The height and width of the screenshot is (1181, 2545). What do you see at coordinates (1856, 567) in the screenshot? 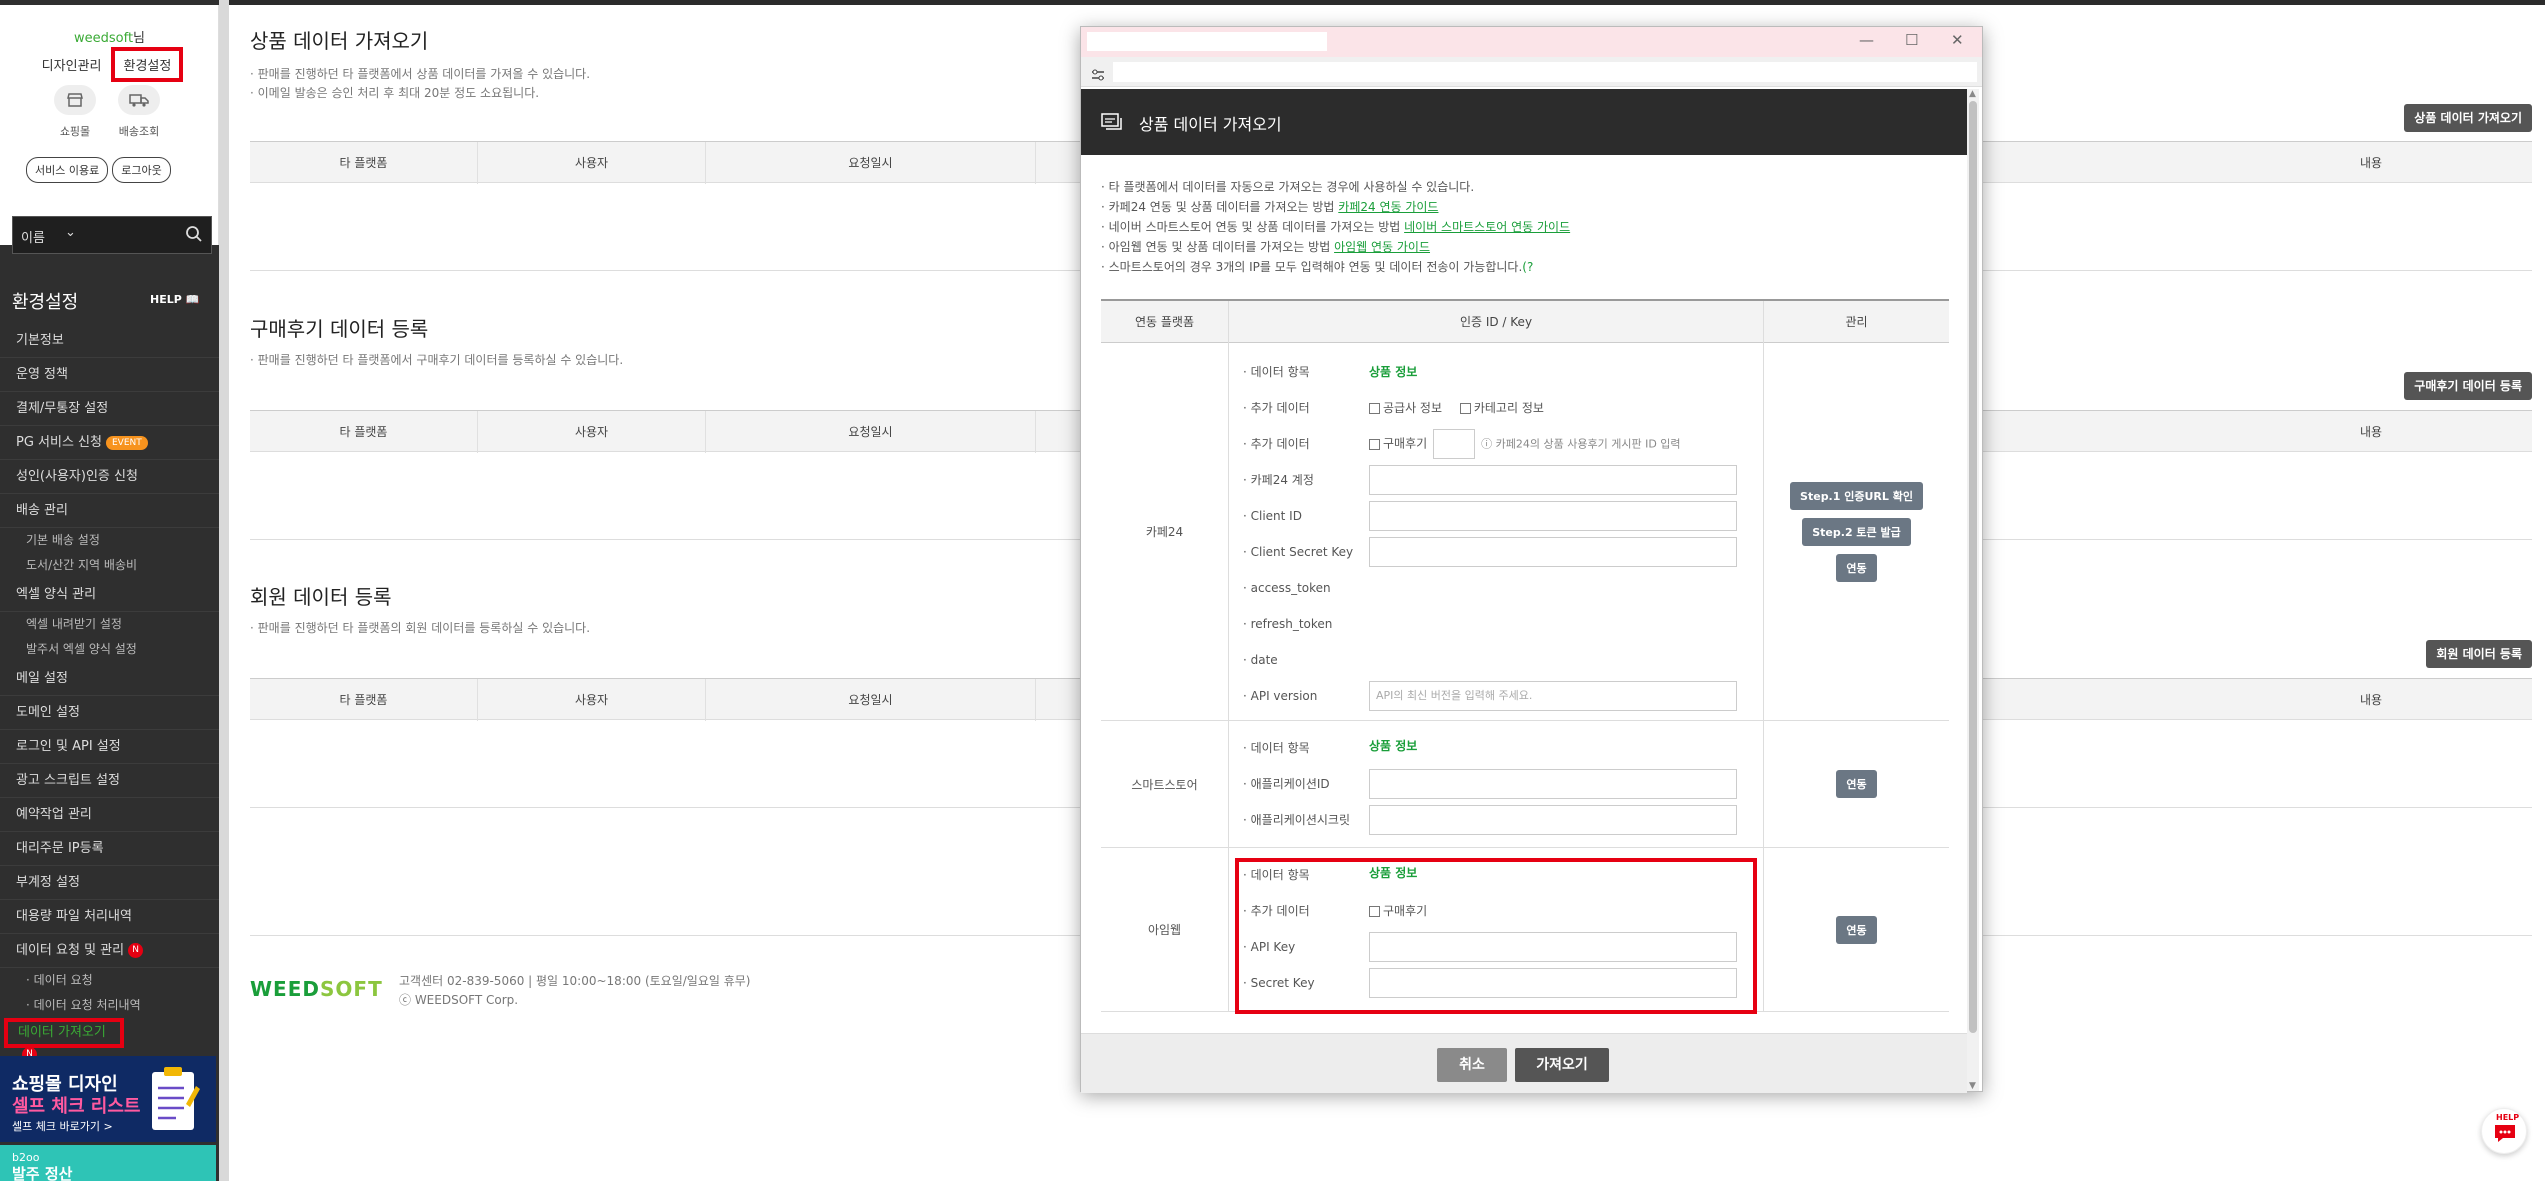
I see `cafe24-link-button: 연동` at bounding box center [1856, 567].